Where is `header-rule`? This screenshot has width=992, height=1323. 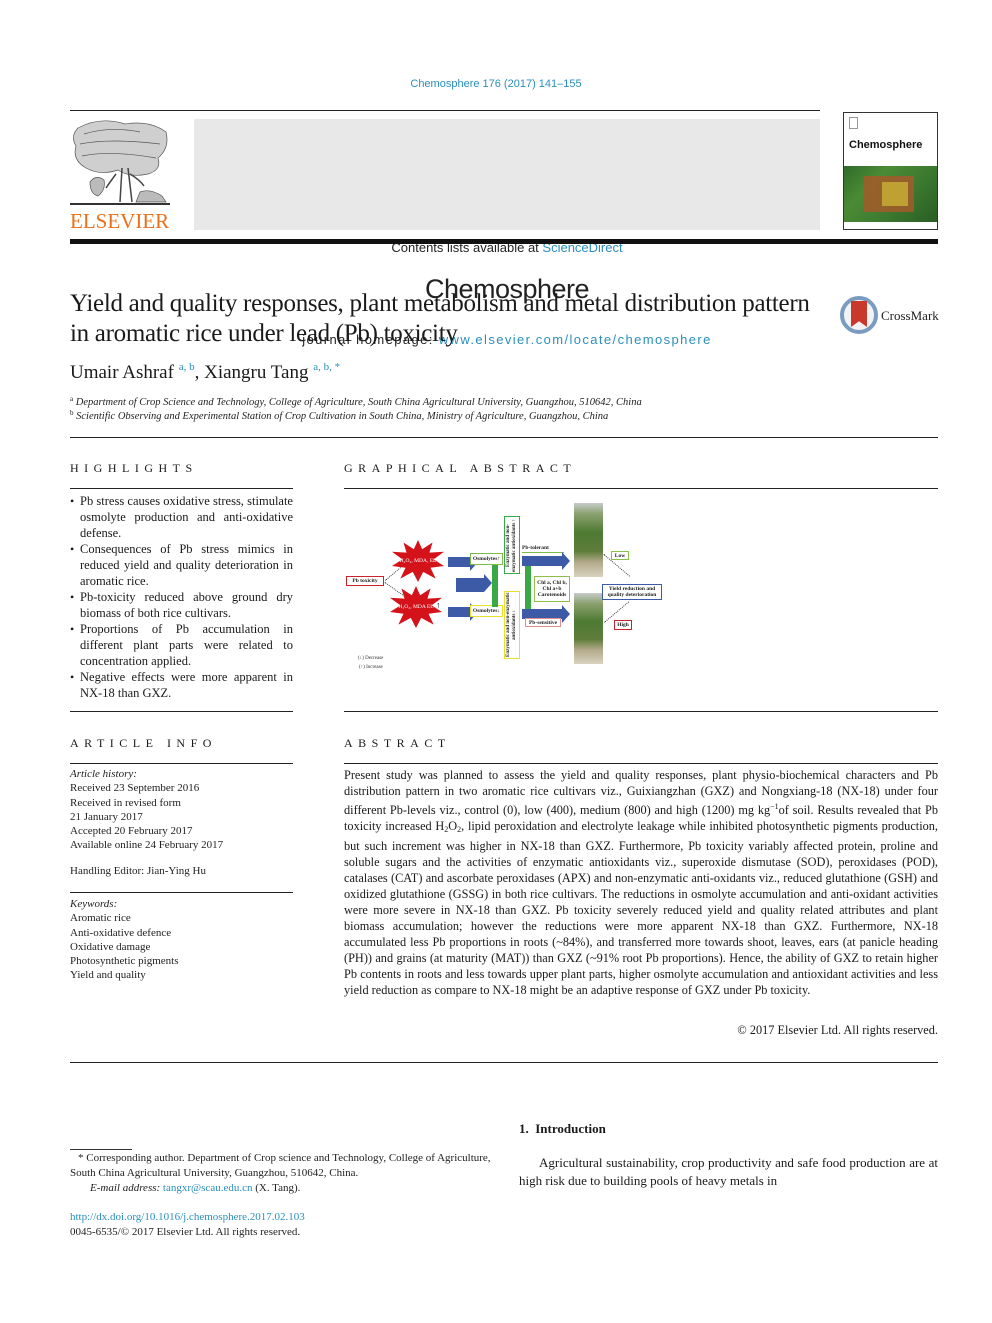 header-rule is located at coordinates (445, 110).